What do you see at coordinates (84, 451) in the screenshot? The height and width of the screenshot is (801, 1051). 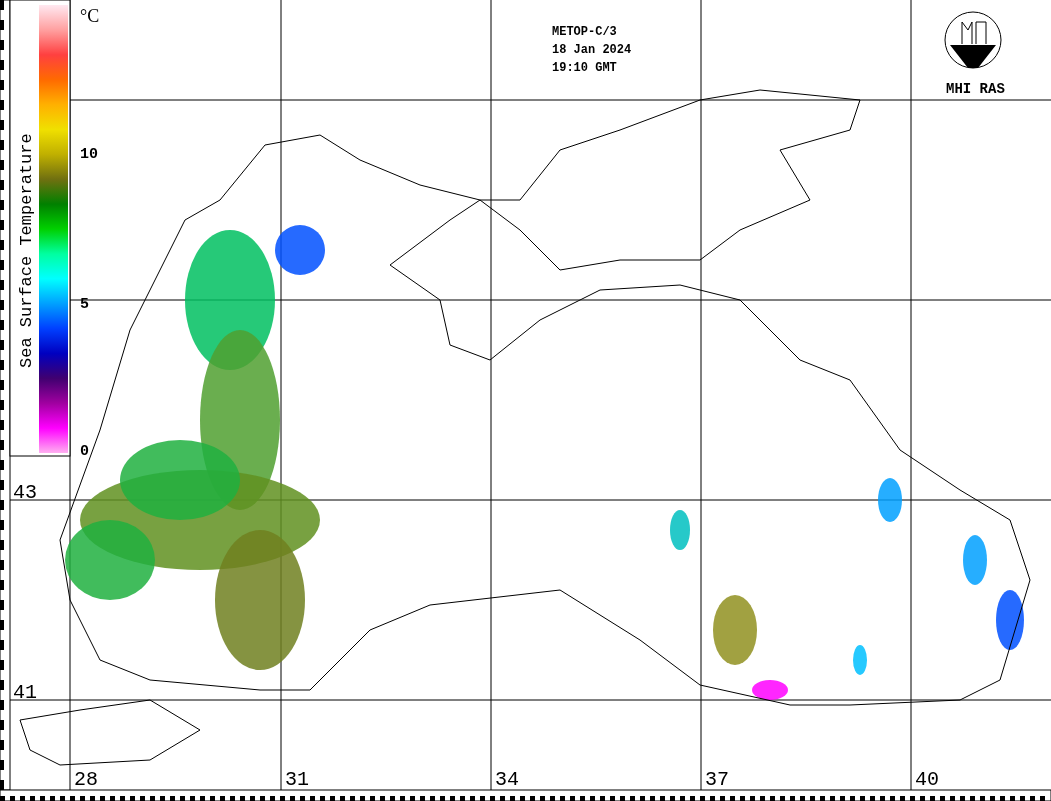 I see `scale-tick-label: 0` at bounding box center [84, 451].